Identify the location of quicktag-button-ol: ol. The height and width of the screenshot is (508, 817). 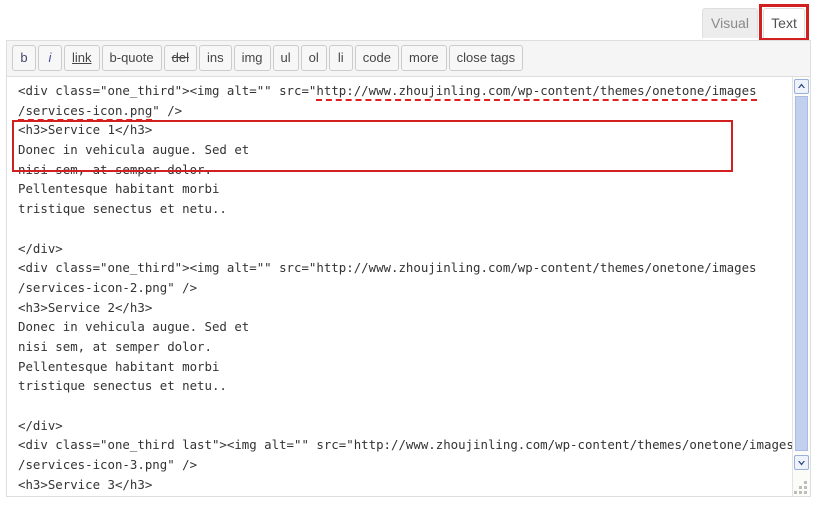
(313, 58).